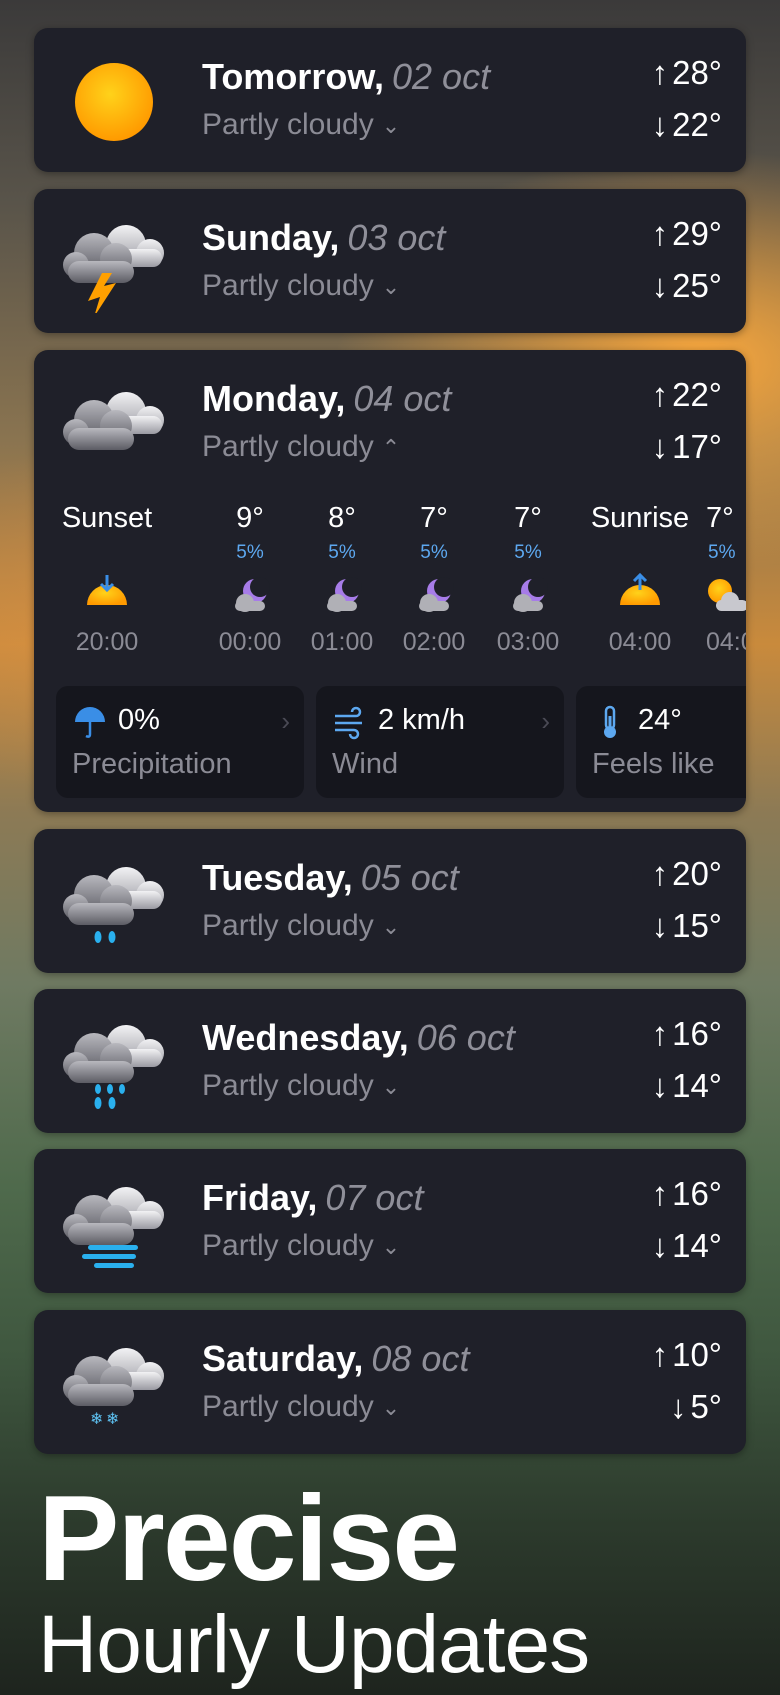 This screenshot has height=1695, width=780. I want to click on sunset-icon, so click(107, 593).